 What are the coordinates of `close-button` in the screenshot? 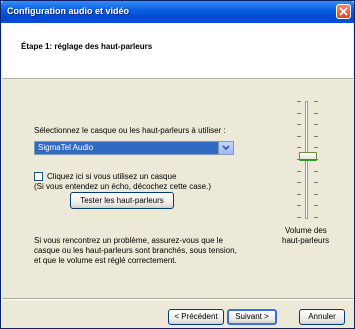 It's located at (343, 11).